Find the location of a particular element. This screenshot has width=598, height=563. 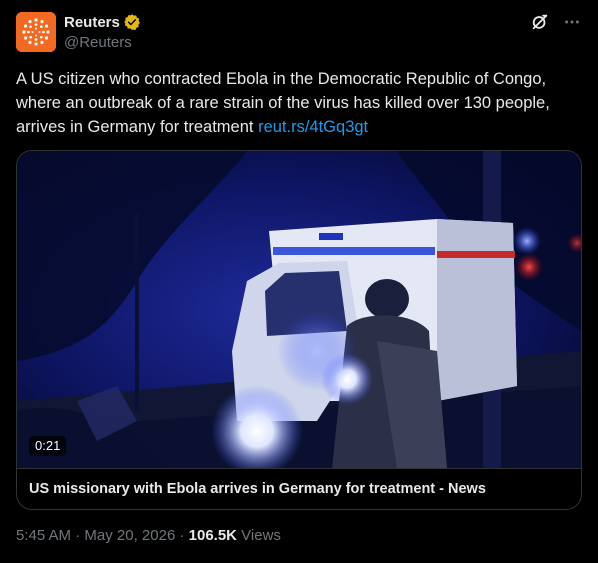

views-count: 106.5K is located at coordinates (213, 535).